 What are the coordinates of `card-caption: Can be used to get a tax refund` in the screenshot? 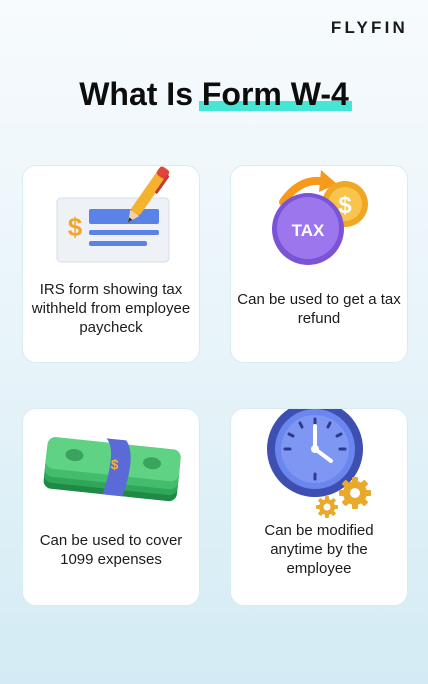 It's located at (319, 309).